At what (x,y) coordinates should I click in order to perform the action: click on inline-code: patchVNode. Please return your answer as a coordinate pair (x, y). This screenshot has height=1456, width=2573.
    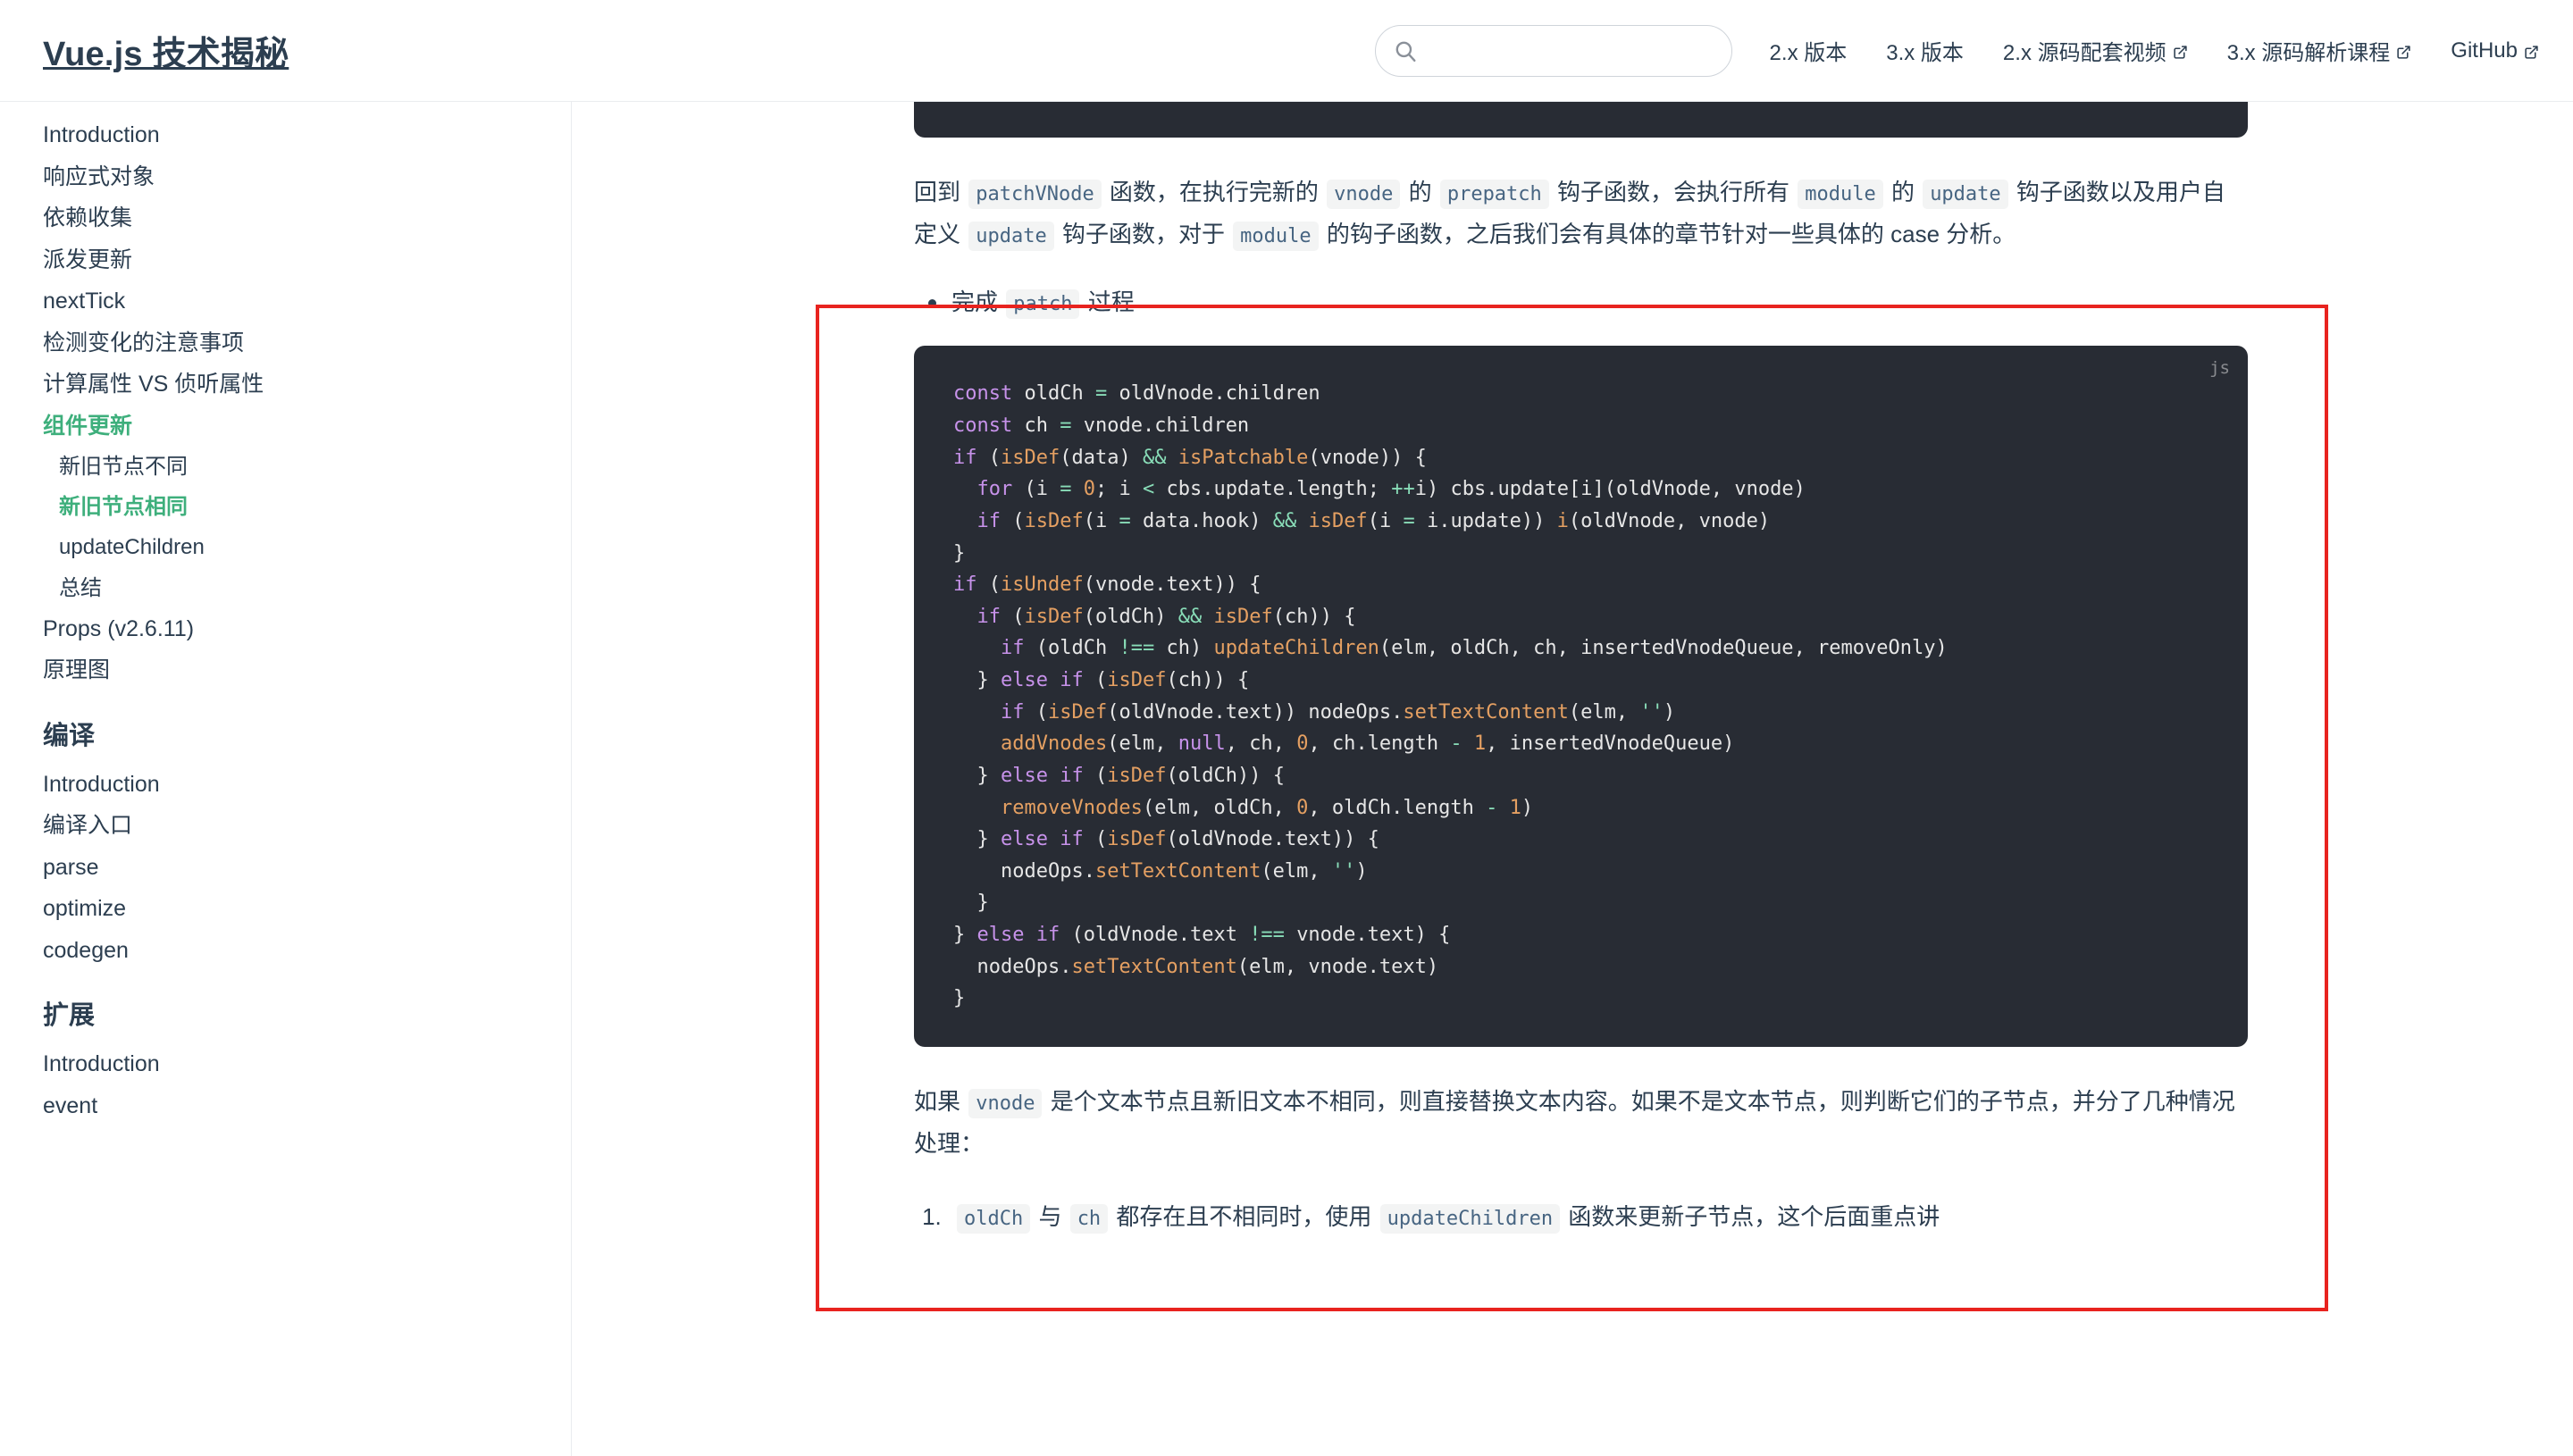
    Looking at the image, I should click on (1035, 194).